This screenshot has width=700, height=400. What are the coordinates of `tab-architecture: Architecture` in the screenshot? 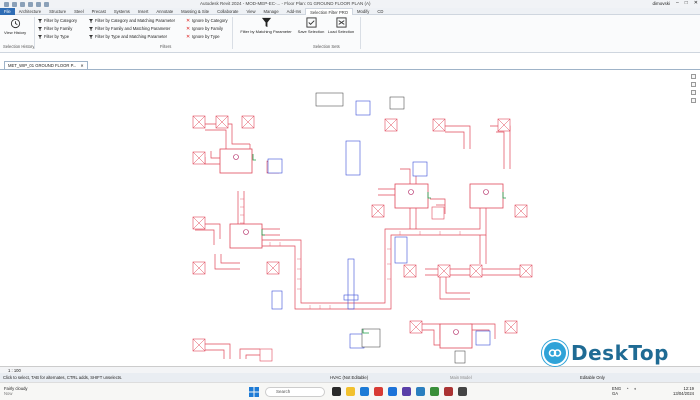 It's located at (30, 11).